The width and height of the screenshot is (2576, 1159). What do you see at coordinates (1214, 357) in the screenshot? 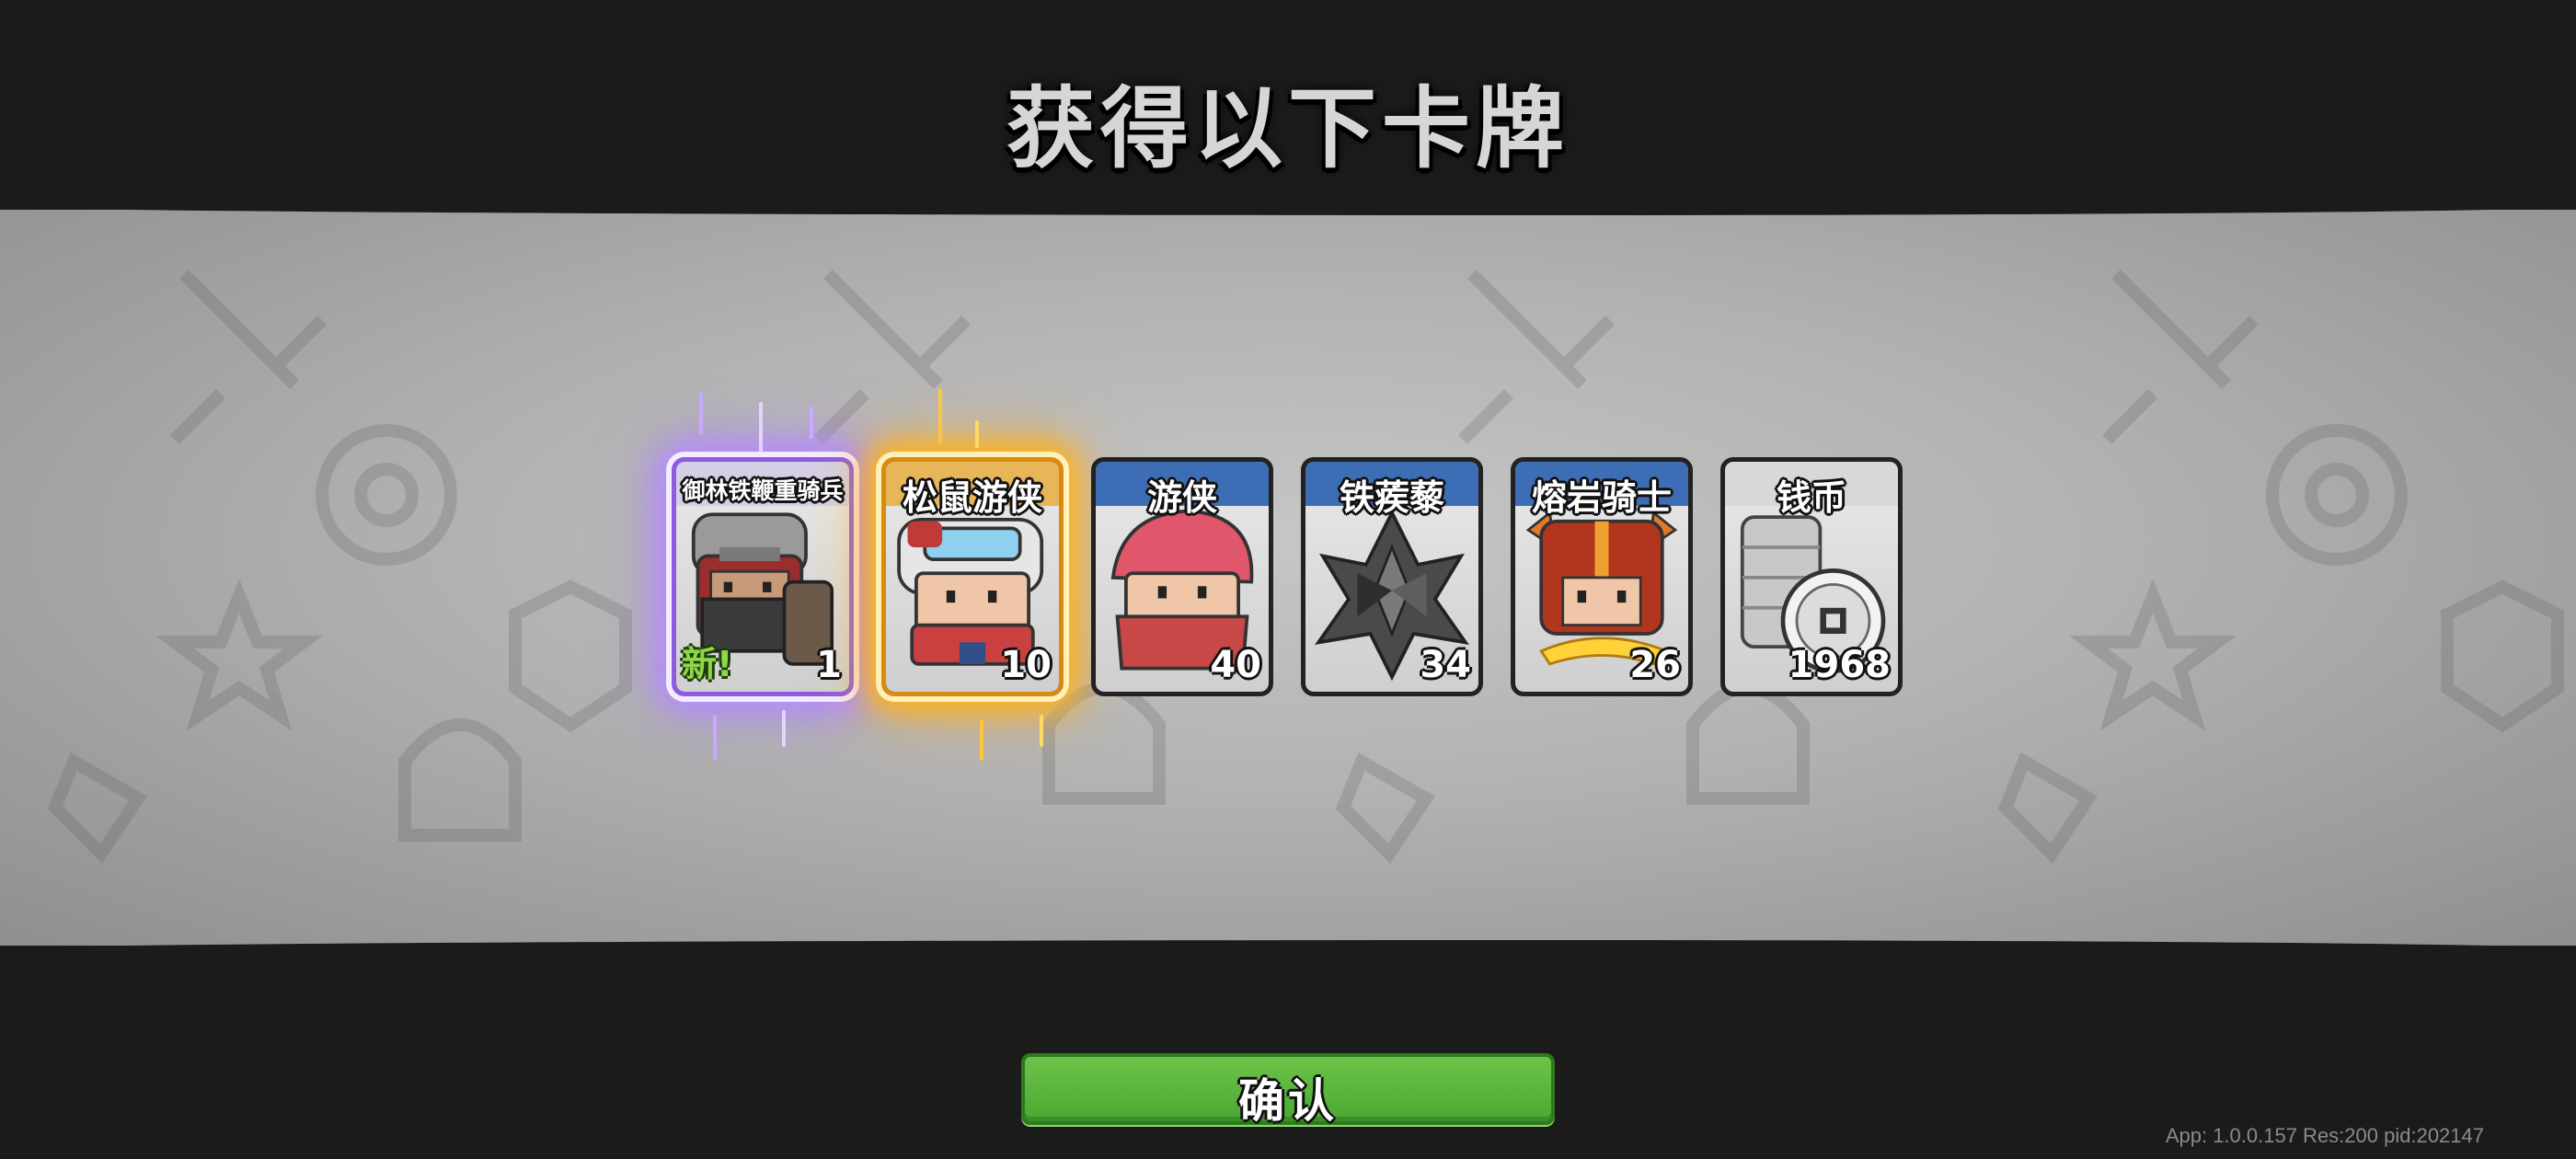
I see `sword-icon` at bounding box center [1214, 357].